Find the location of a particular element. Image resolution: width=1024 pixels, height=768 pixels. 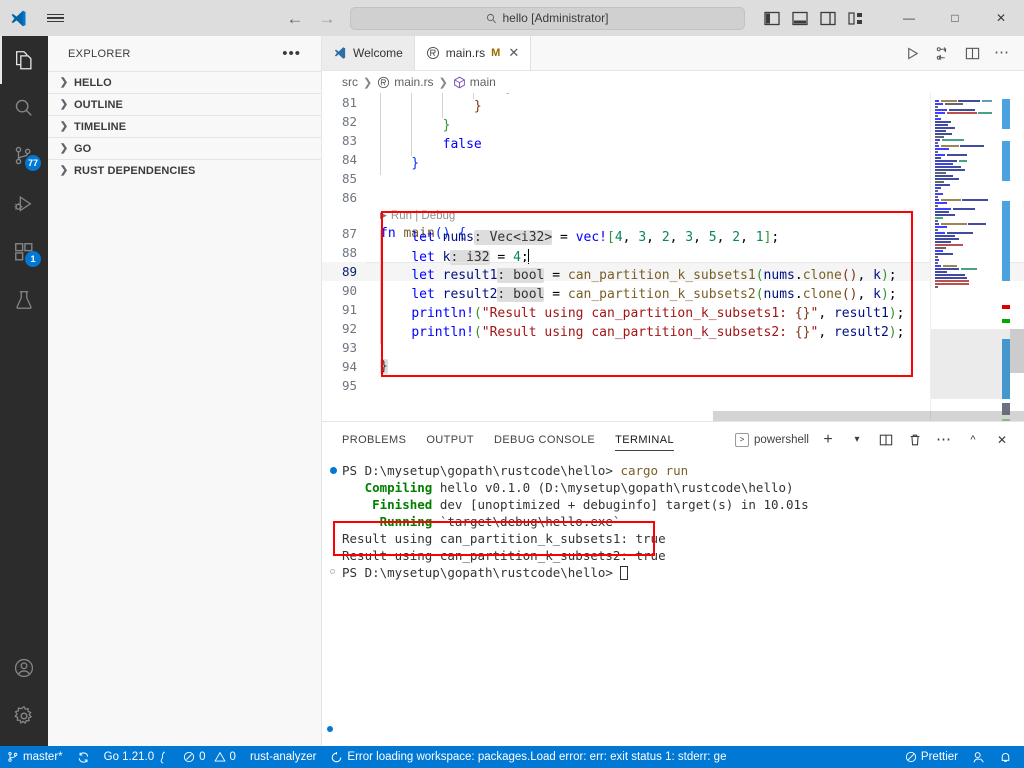

editor-horizontal-scrollbar is located at coordinates (696, 416).